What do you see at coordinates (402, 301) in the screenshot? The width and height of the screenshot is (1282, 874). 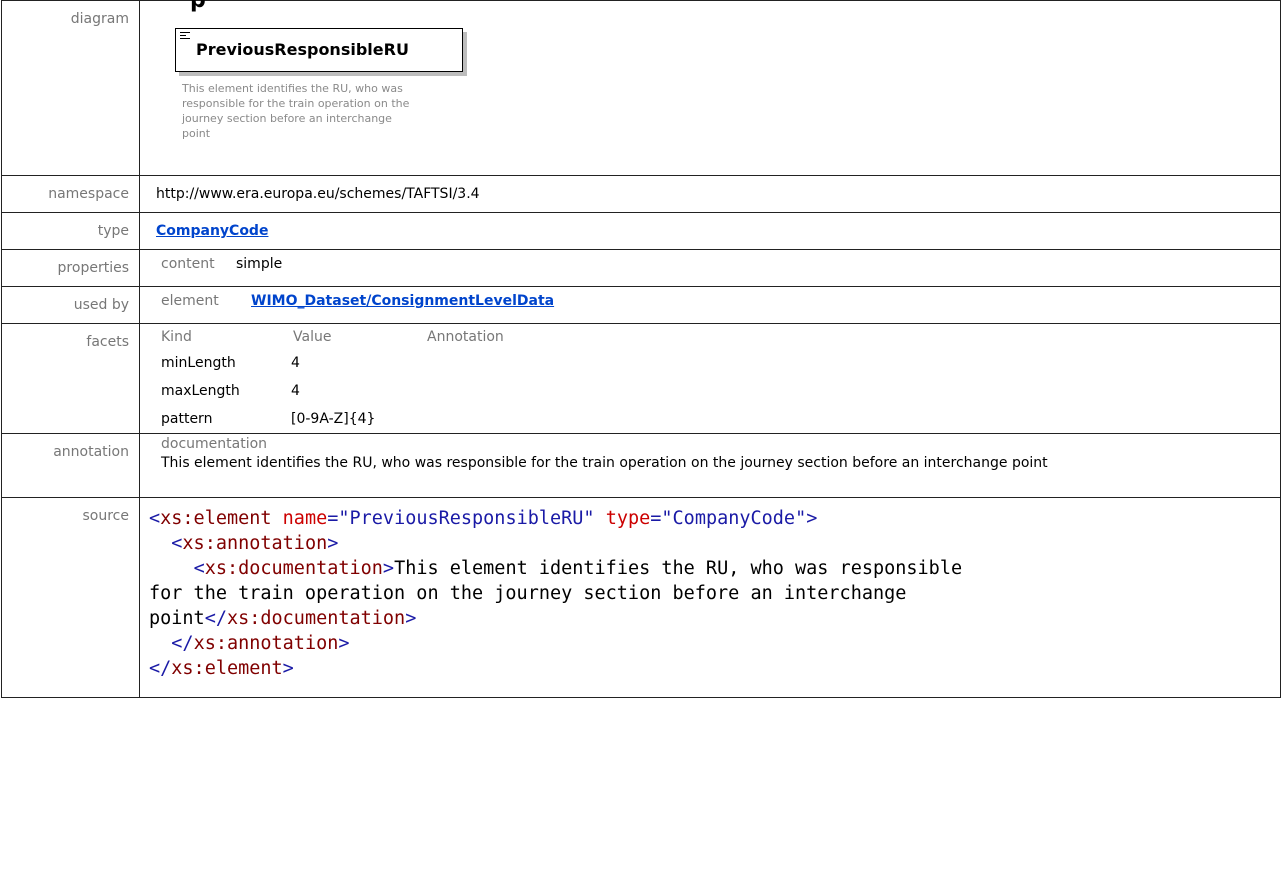 I see `used-by-link: WIMO_Dataset/ConsignmentLevelData` at bounding box center [402, 301].